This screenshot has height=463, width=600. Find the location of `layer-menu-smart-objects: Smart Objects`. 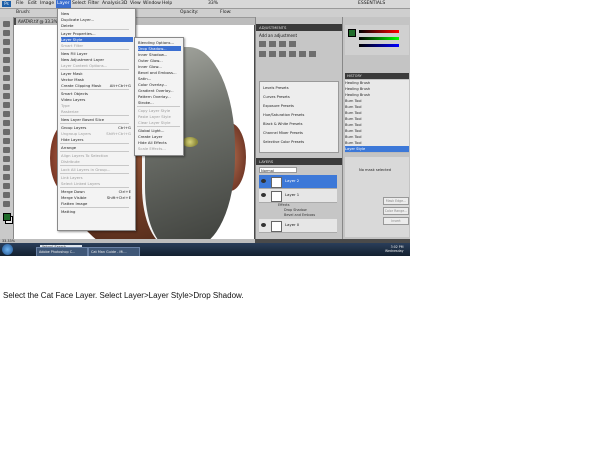

layer-menu-smart-objects: Smart Objects is located at coordinates (97, 93).